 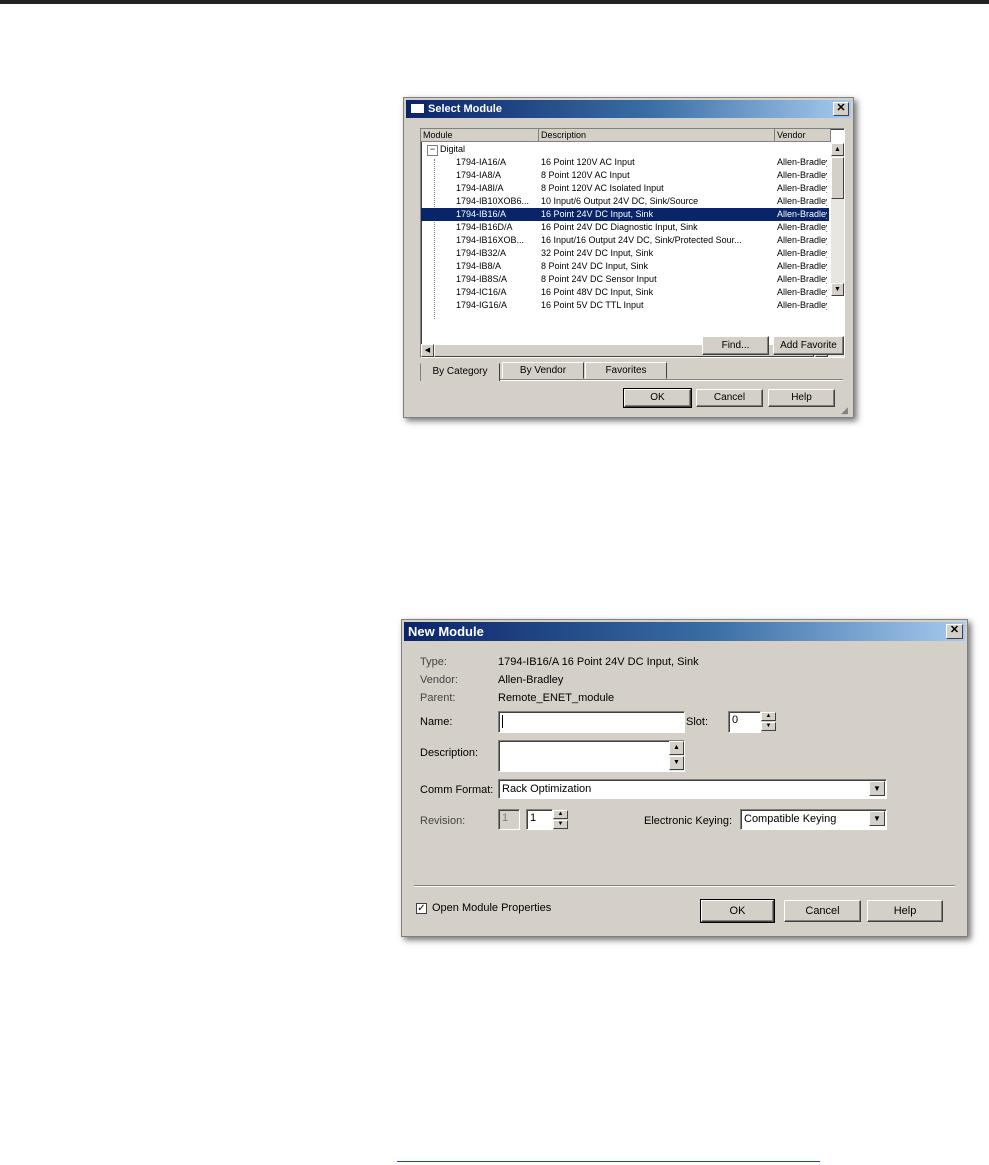 I want to click on resize-grip-icon: ◢, so click(x=846, y=410).